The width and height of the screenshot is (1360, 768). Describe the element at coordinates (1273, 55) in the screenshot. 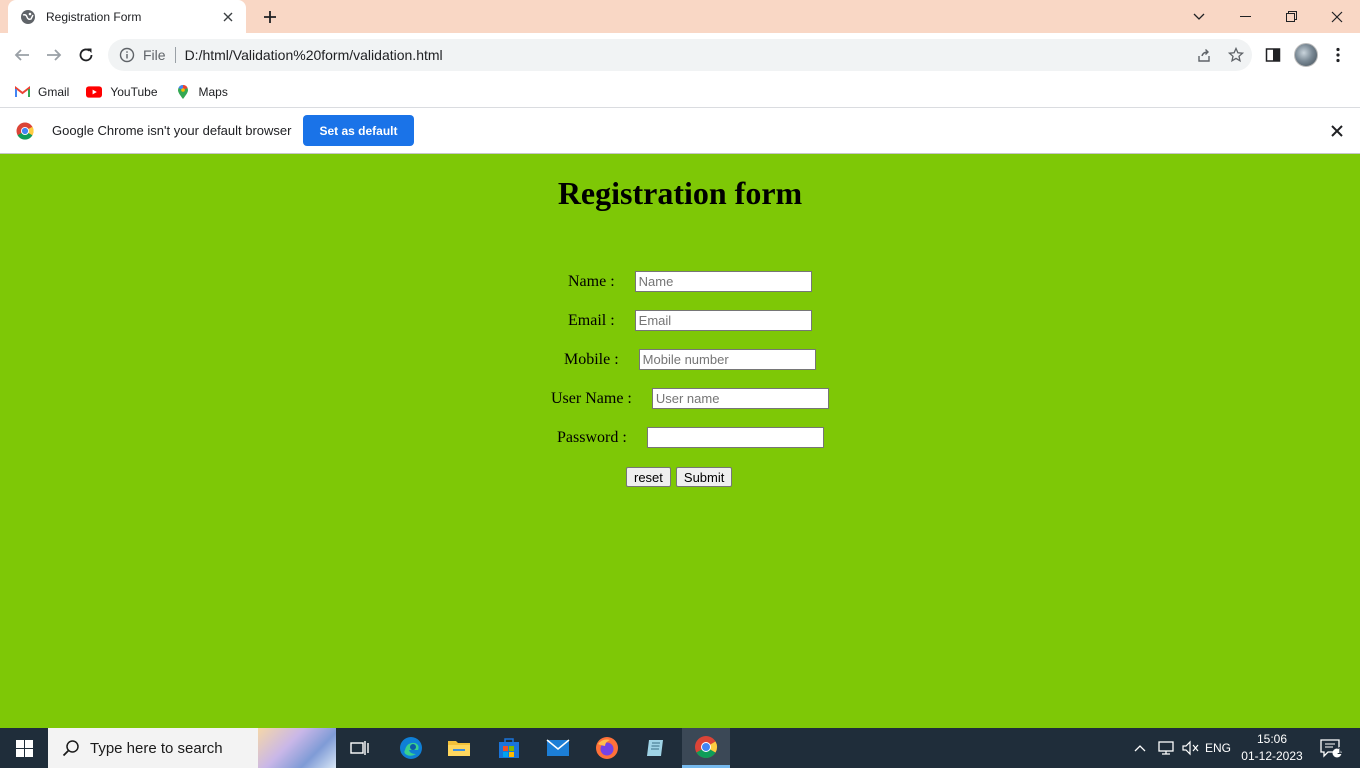

I see `side-panel-icon` at that location.